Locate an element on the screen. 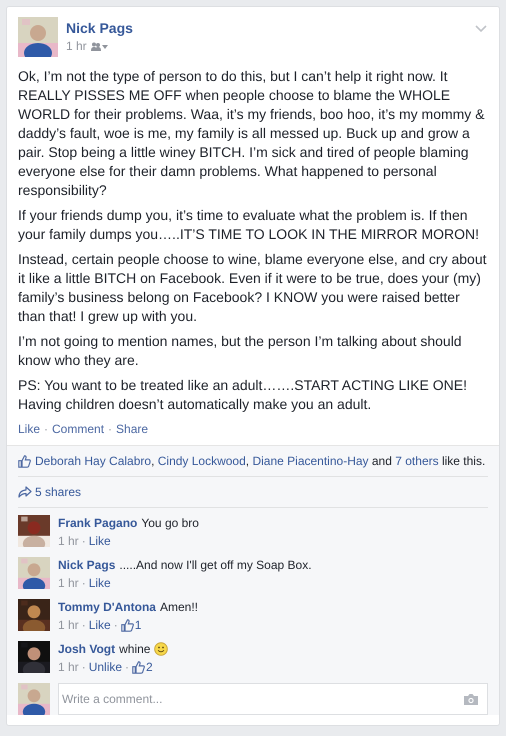 Image resolution: width=506 pixels, height=736 pixels. post-paragraph: I’m not going to mention names, but the person I’m talking about should know who they are. is located at coordinates (240, 351).